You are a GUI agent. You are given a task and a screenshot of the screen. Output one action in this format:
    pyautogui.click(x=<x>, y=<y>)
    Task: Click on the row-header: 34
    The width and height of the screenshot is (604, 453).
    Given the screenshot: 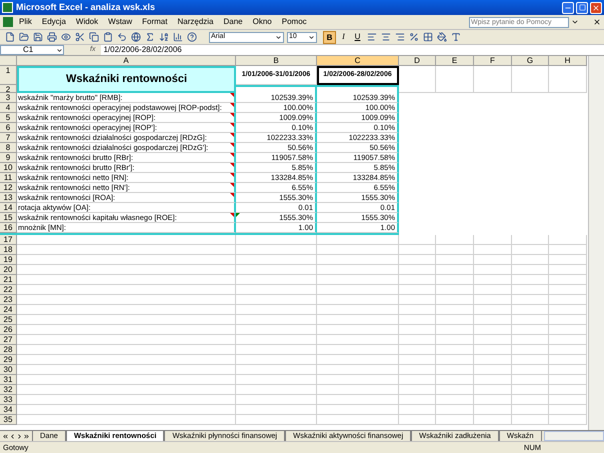 What is the action you would take?
    pyautogui.click(x=8, y=410)
    